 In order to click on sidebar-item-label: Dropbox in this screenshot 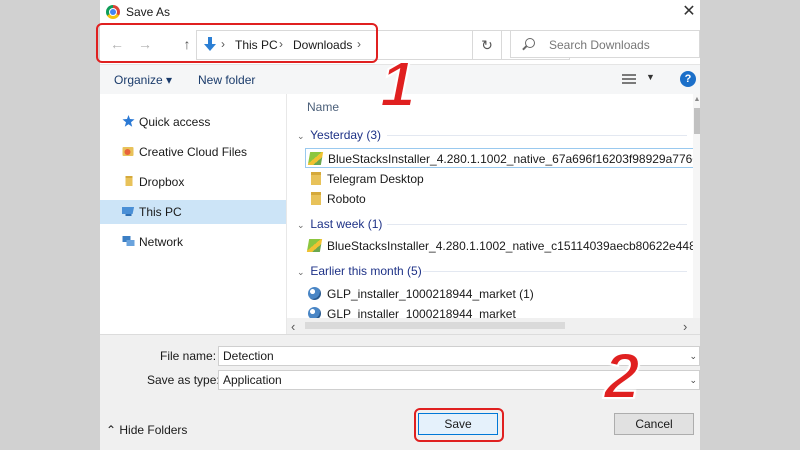, I will do `click(162, 182)`.